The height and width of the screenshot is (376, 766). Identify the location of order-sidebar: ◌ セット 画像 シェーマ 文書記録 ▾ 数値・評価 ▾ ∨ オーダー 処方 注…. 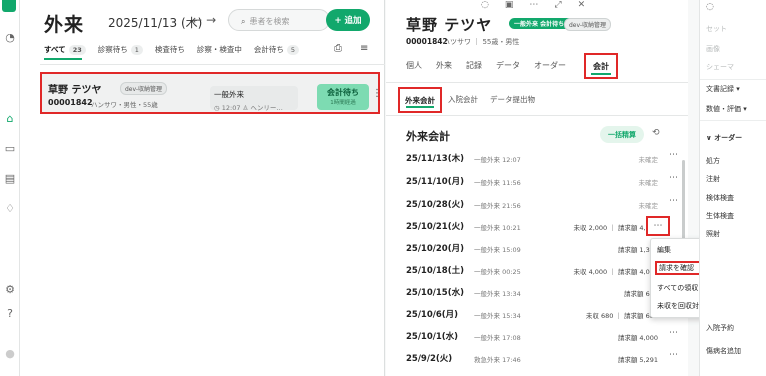
(732, 188).